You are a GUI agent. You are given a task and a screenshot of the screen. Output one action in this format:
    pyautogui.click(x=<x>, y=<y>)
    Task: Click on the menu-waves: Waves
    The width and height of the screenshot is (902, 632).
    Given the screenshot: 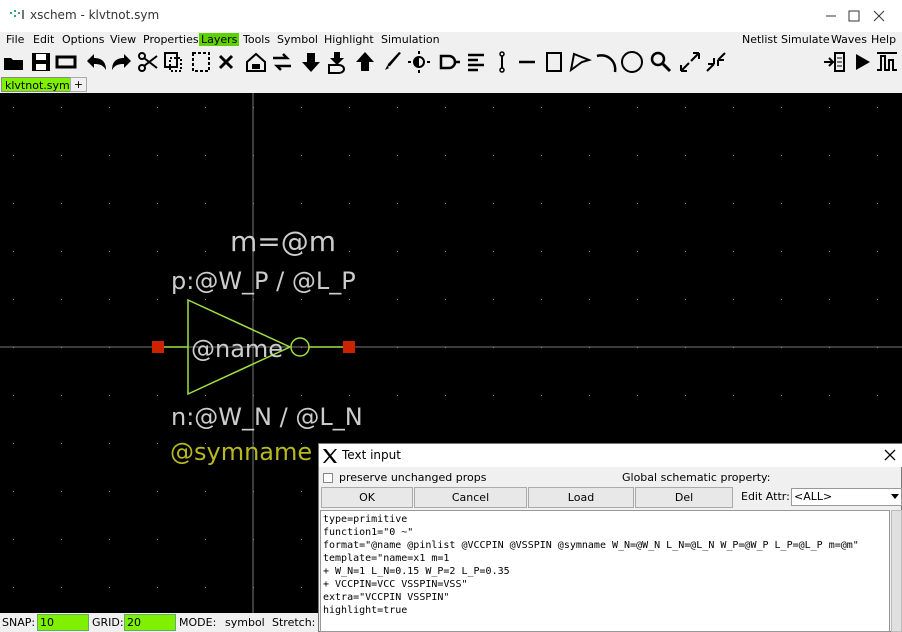 What is the action you would take?
    pyautogui.click(x=849, y=39)
    